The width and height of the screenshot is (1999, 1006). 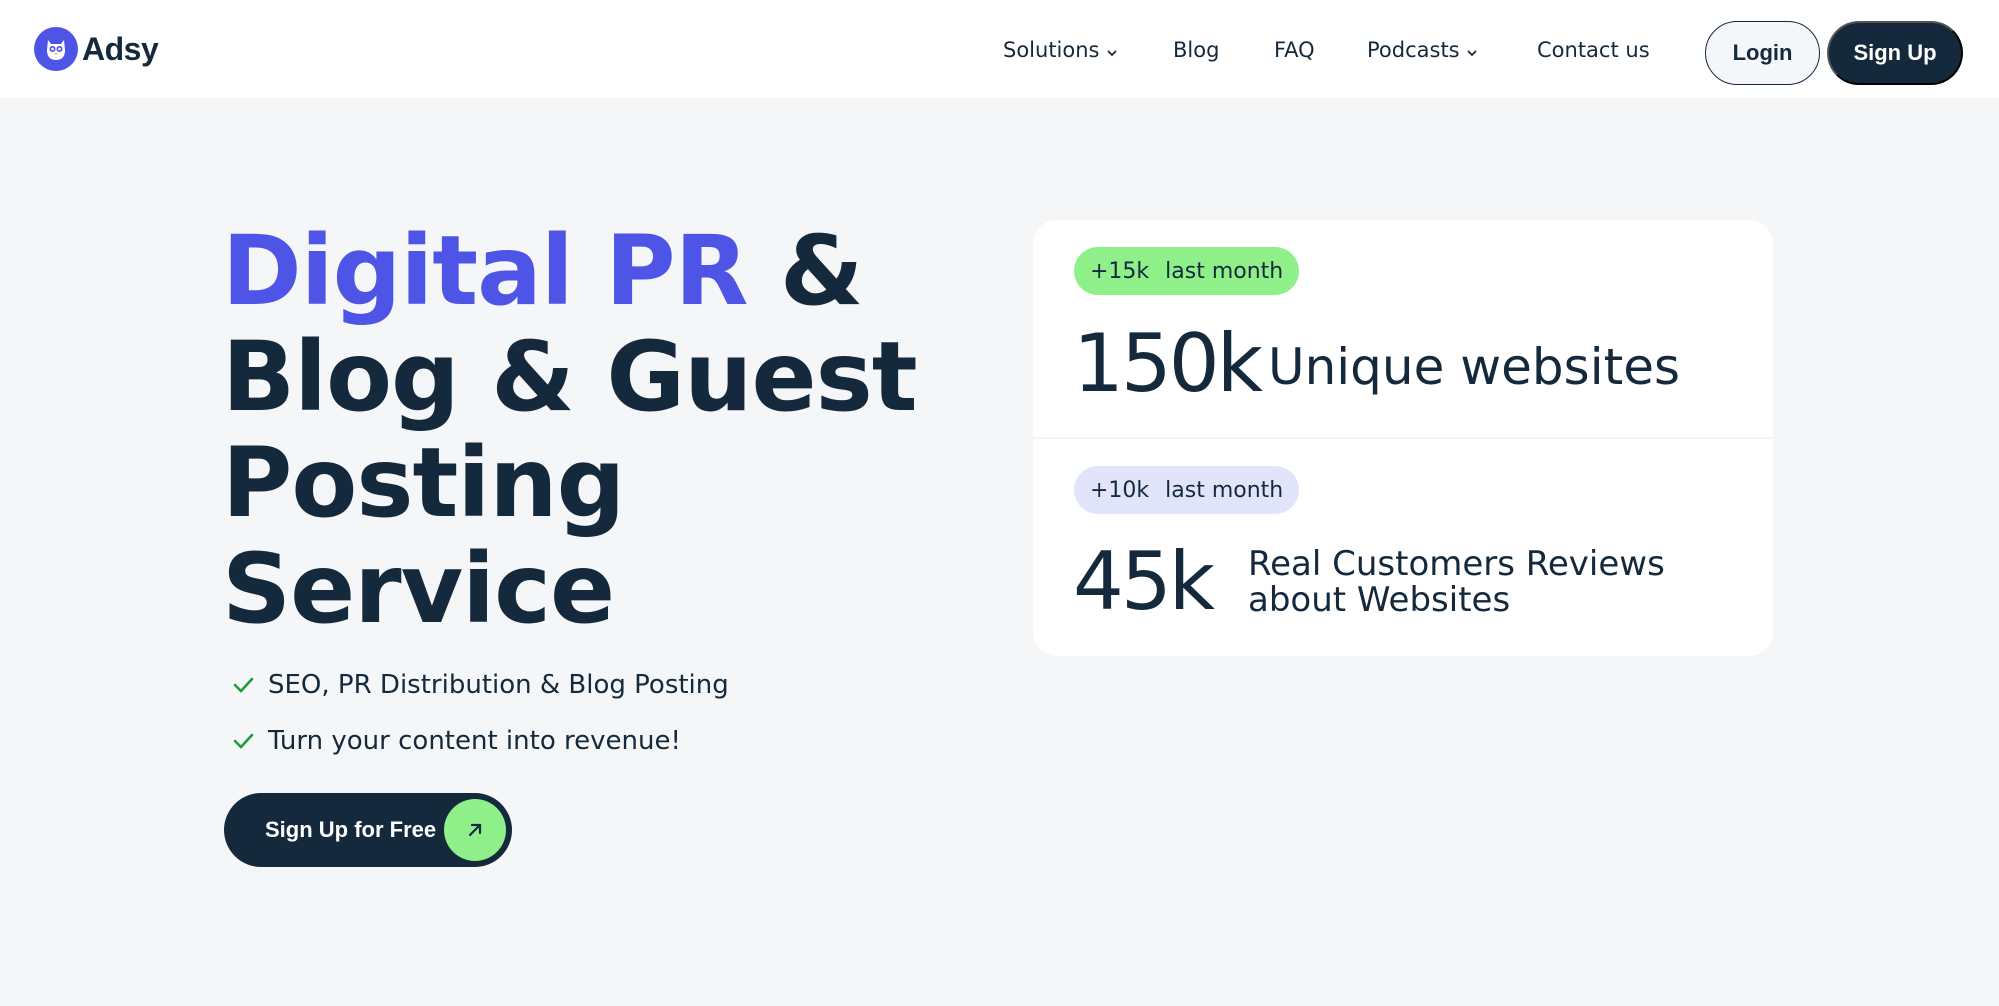 I want to click on logo: Adsy, so click(x=96, y=49).